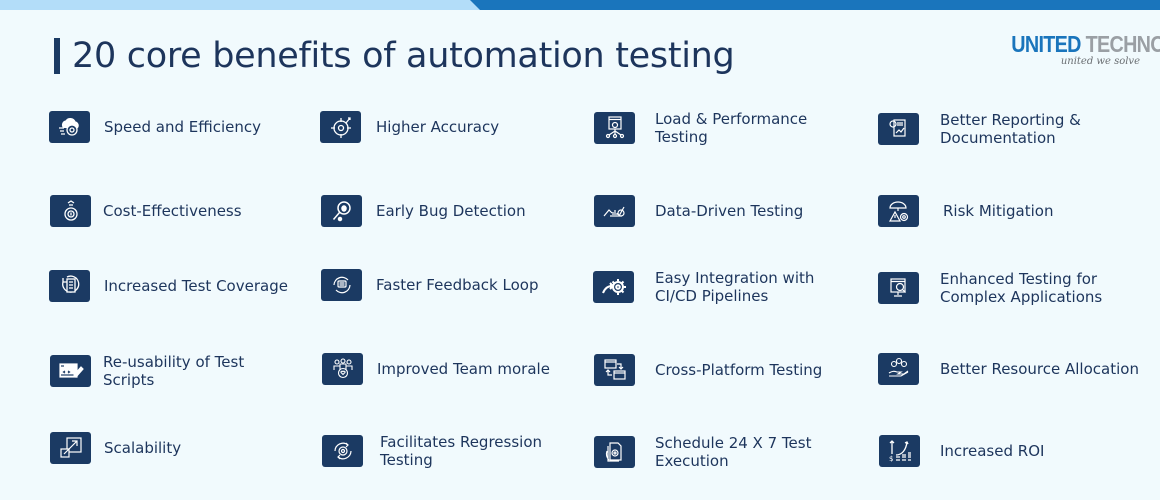 The image size is (1160, 500). What do you see at coordinates (341, 211) in the screenshot?
I see `magnifier-bug-icon` at bounding box center [341, 211].